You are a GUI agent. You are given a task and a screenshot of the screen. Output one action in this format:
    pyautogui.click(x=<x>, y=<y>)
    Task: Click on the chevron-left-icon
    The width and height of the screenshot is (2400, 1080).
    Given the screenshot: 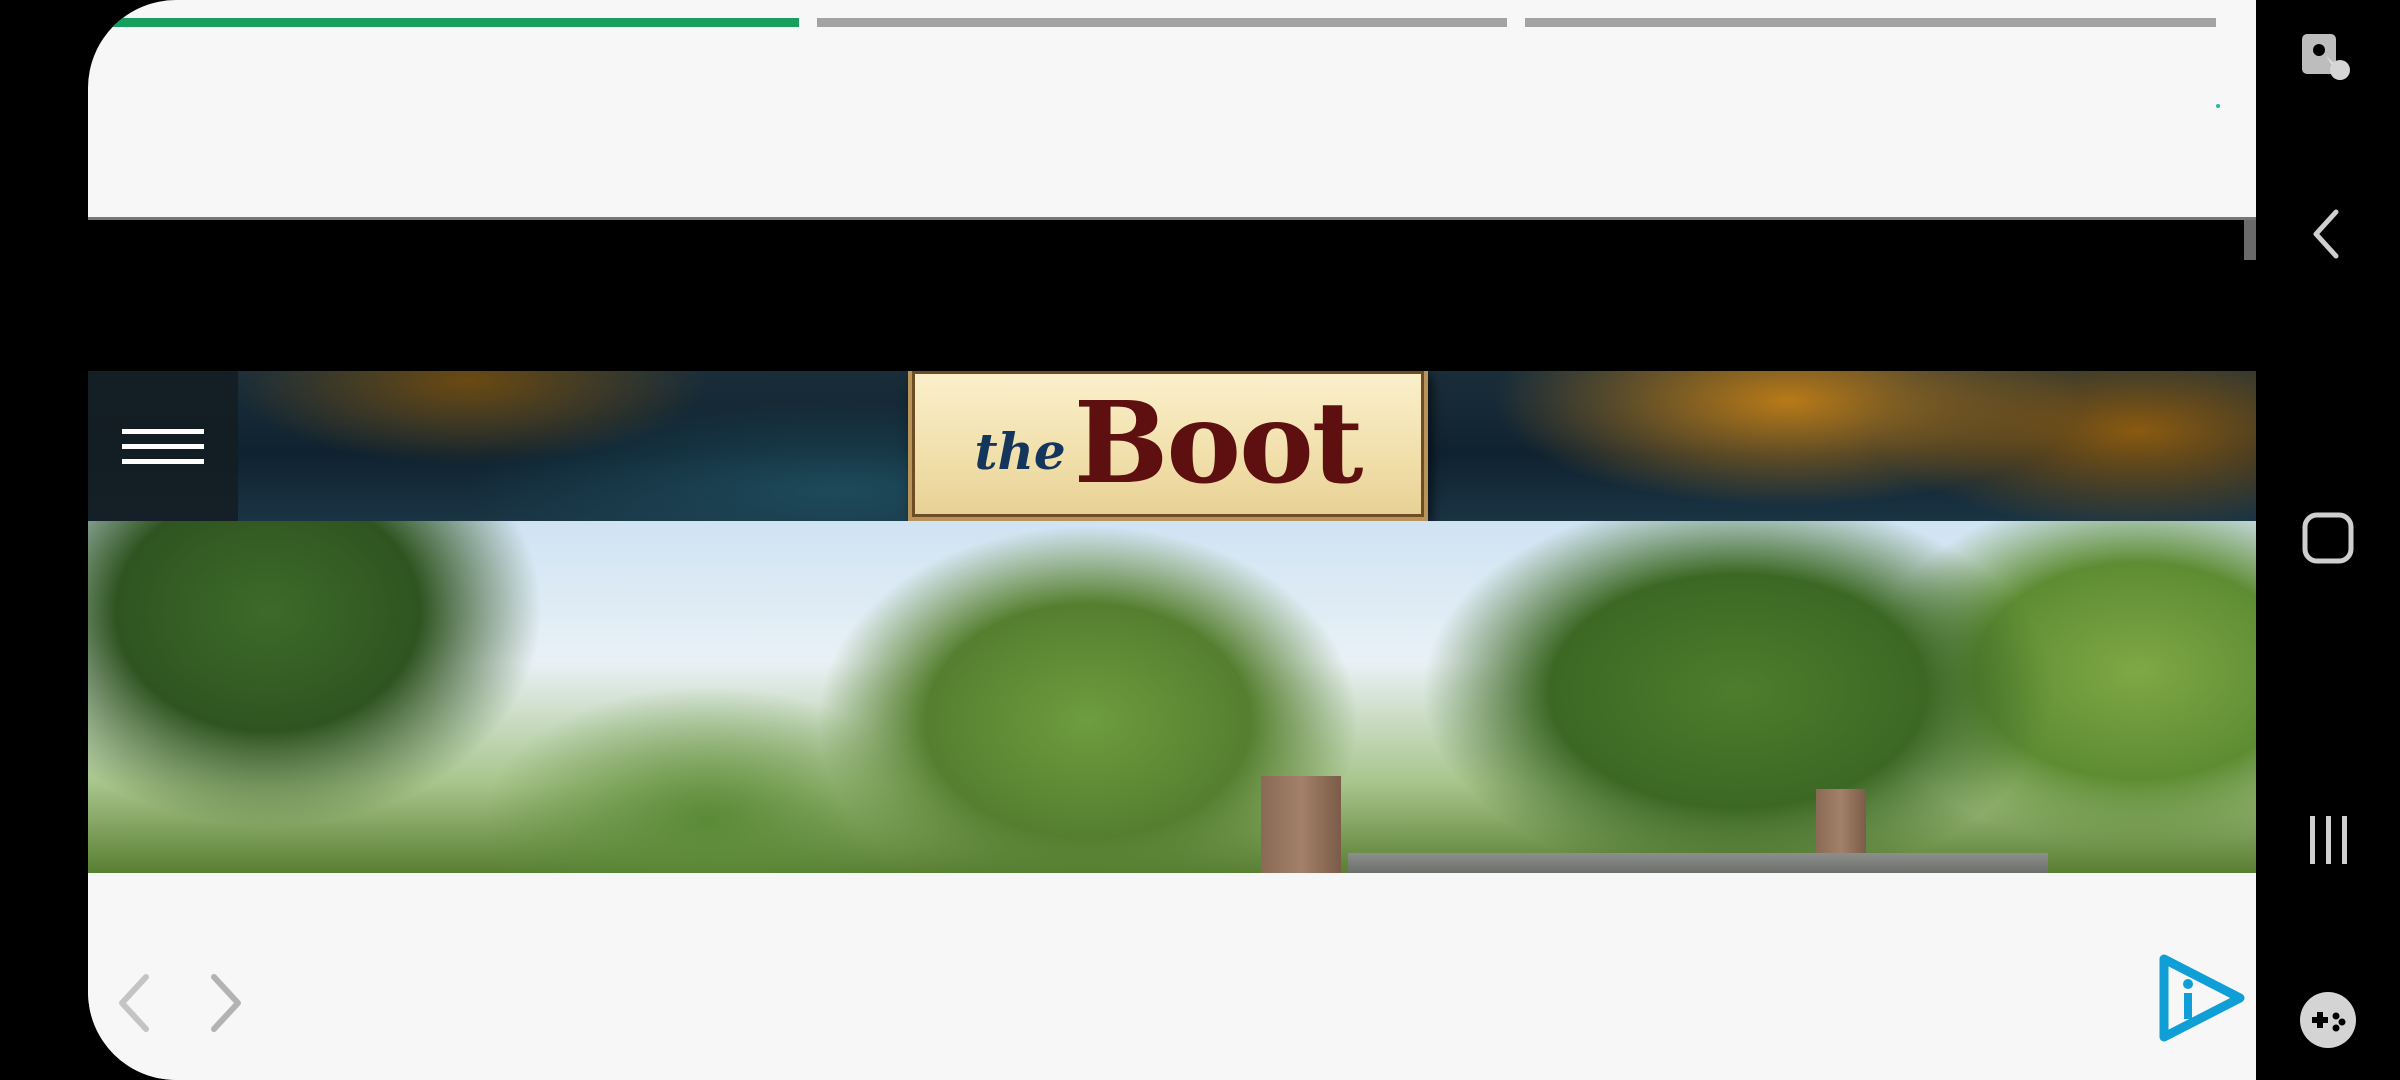 What is the action you would take?
    pyautogui.click(x=134, y=1003)
    